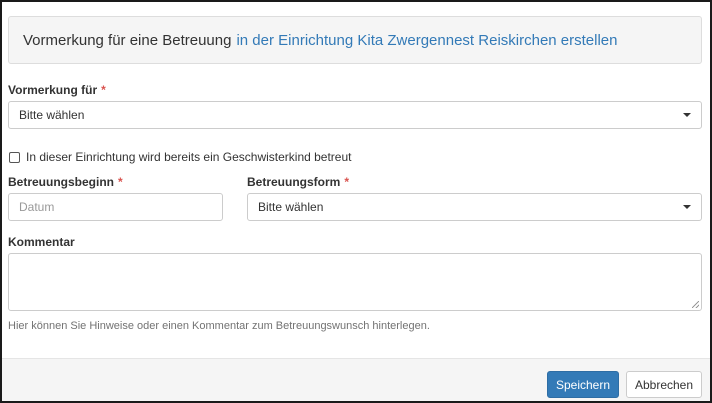 The image size is (712, 403). I want to click on form-type-select: Bitte wählen, so click(474, 207).